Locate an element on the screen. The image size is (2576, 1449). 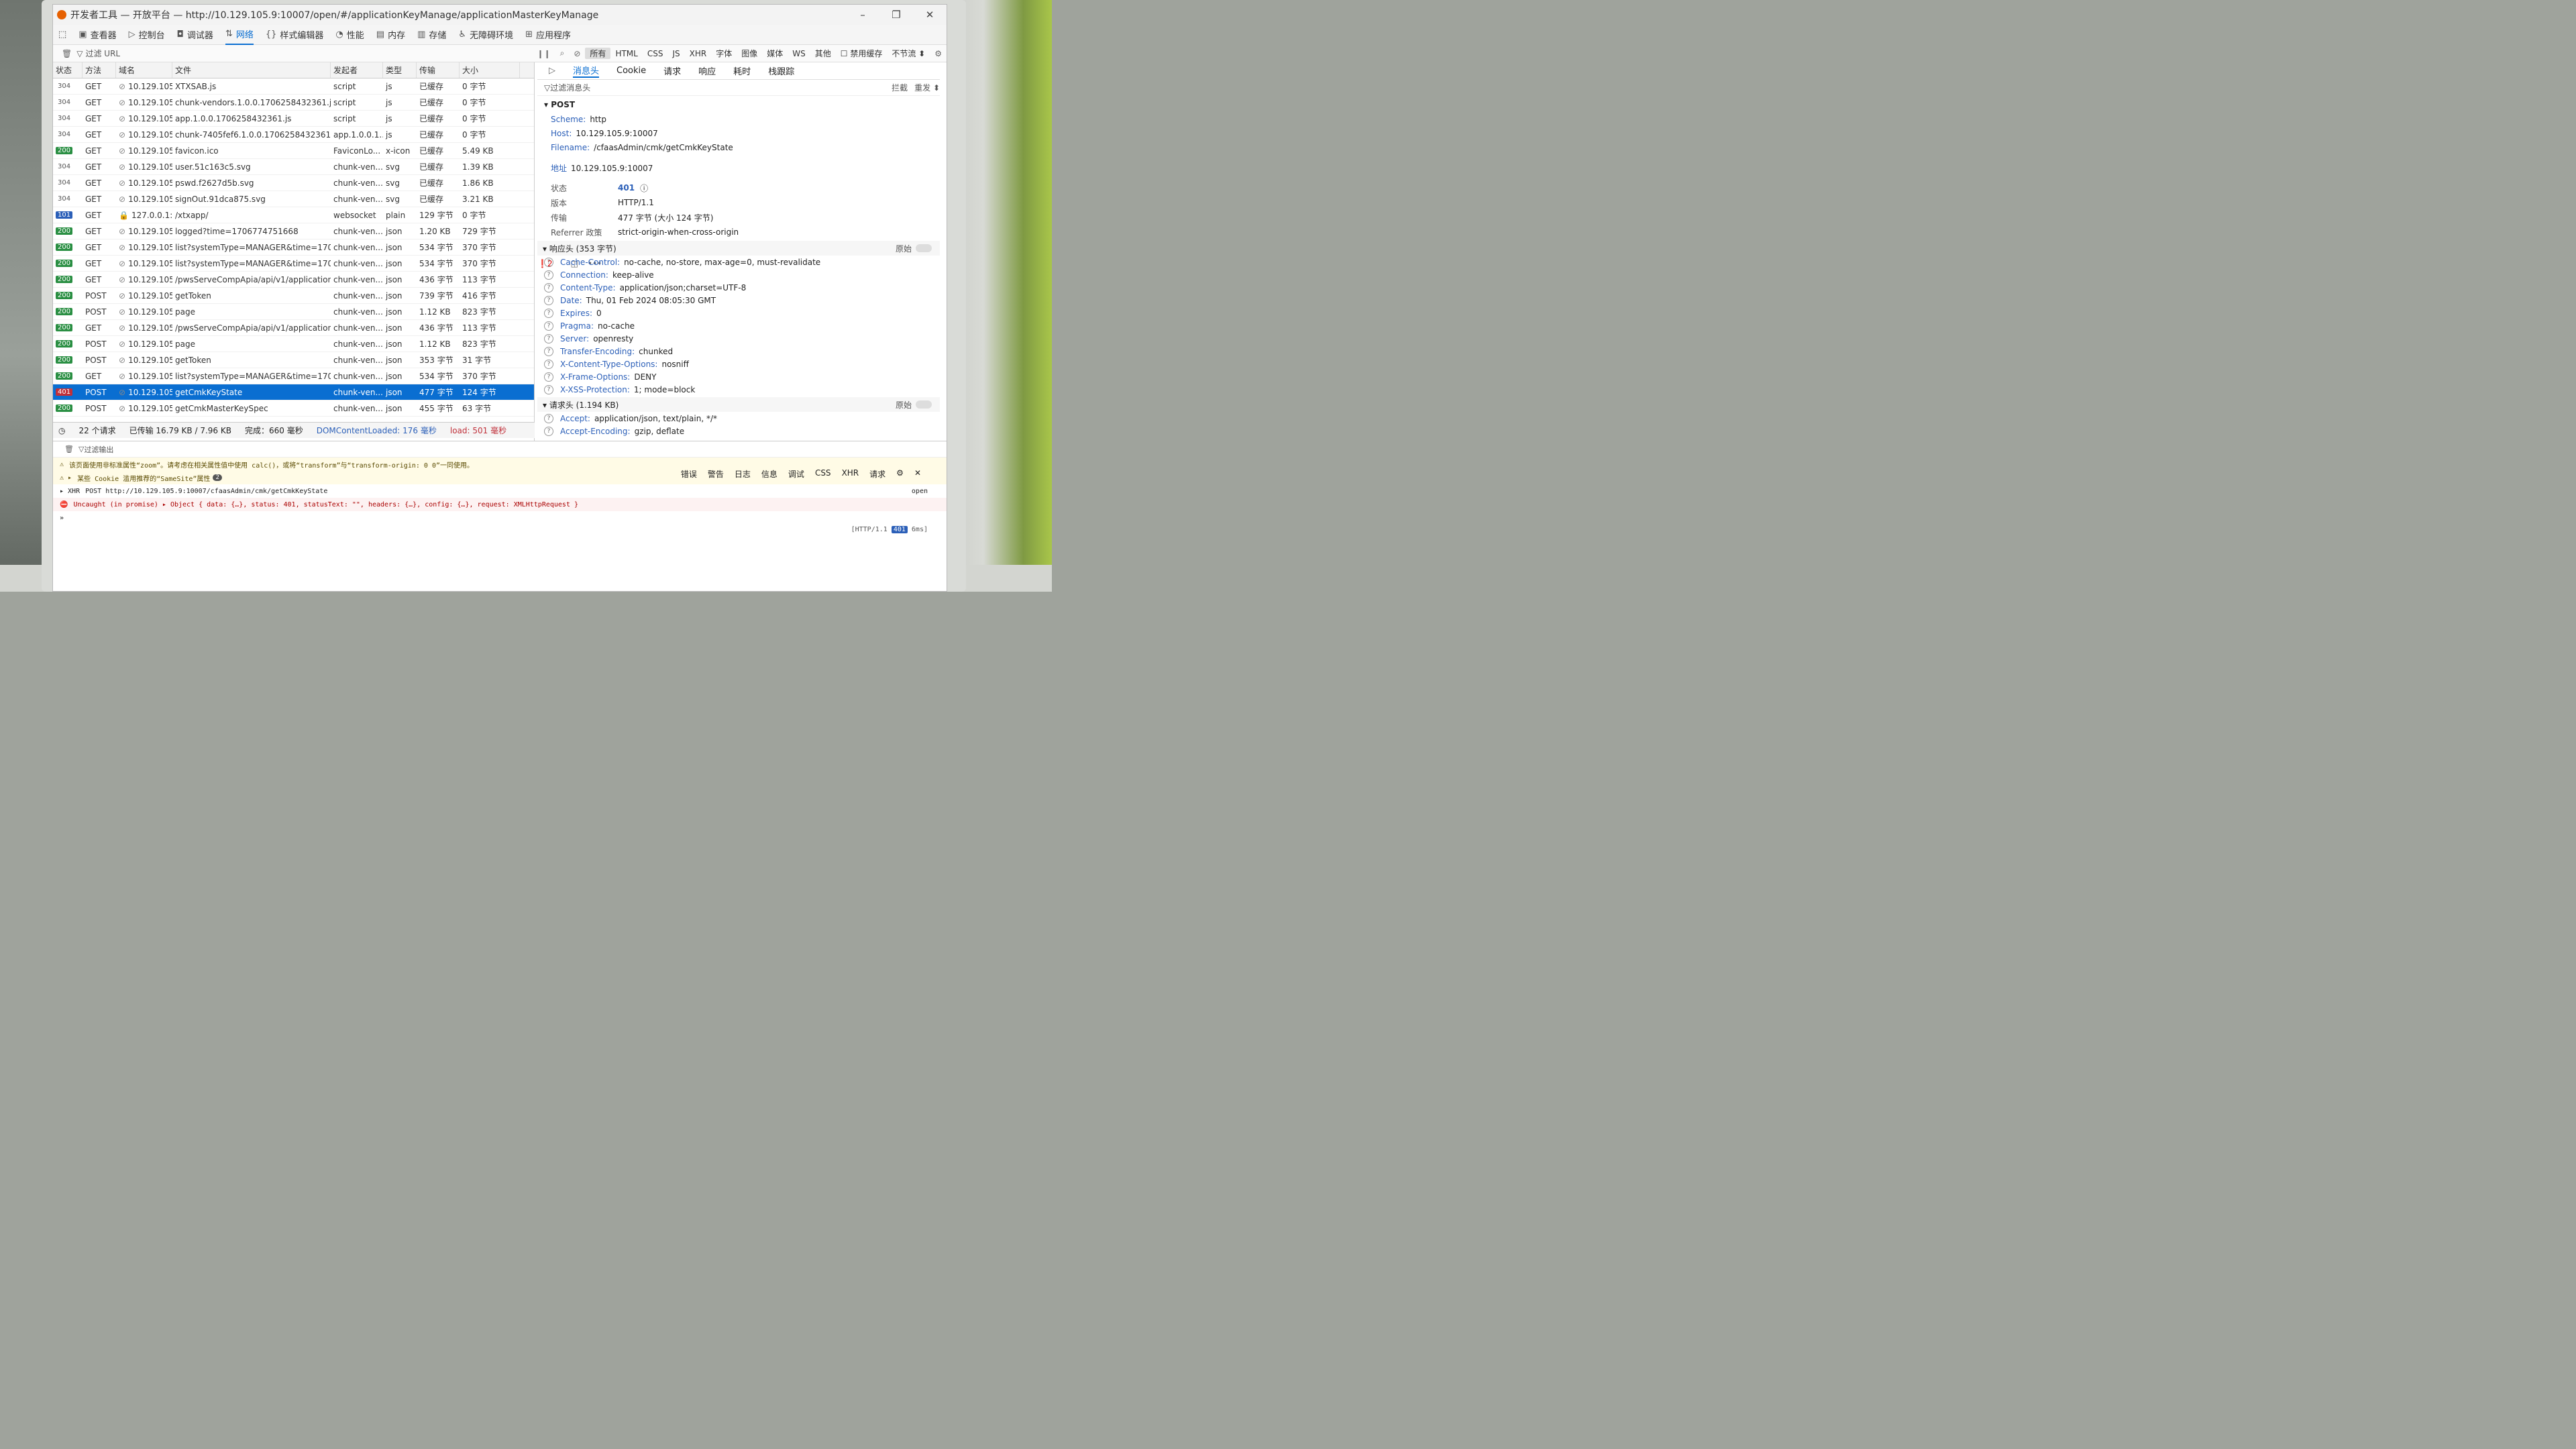
col-file: 文件 is located at coordinates (251, 70).